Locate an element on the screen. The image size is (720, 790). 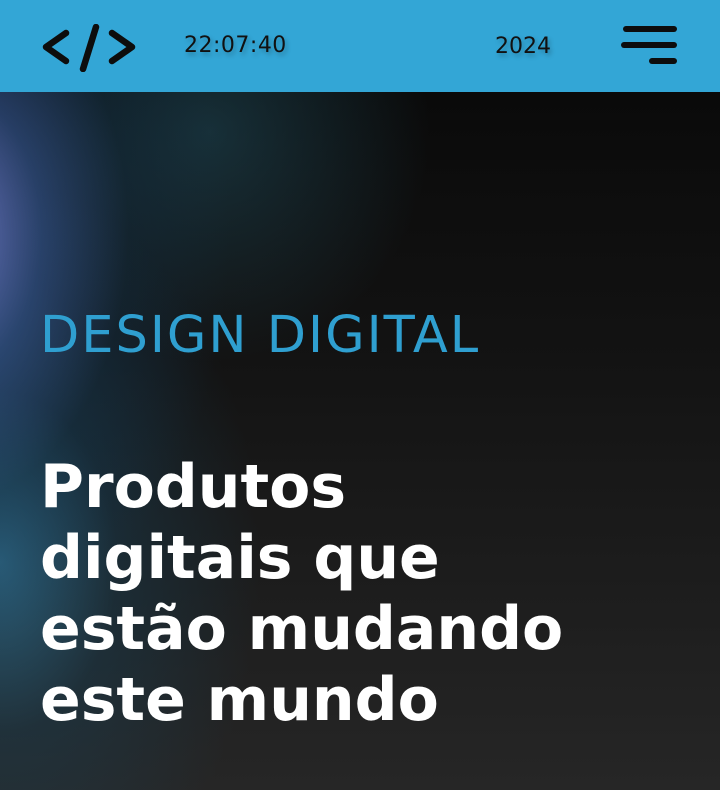
top-bar: 22:07:40 2024 is located at coordinates (360, 46).